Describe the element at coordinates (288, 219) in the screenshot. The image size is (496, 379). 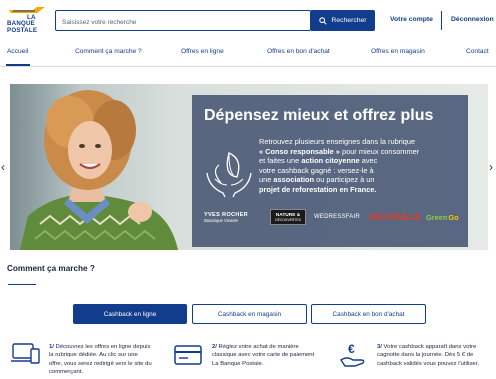
I see `brand-nature-sub: DÉCOUVERTES` at that location.